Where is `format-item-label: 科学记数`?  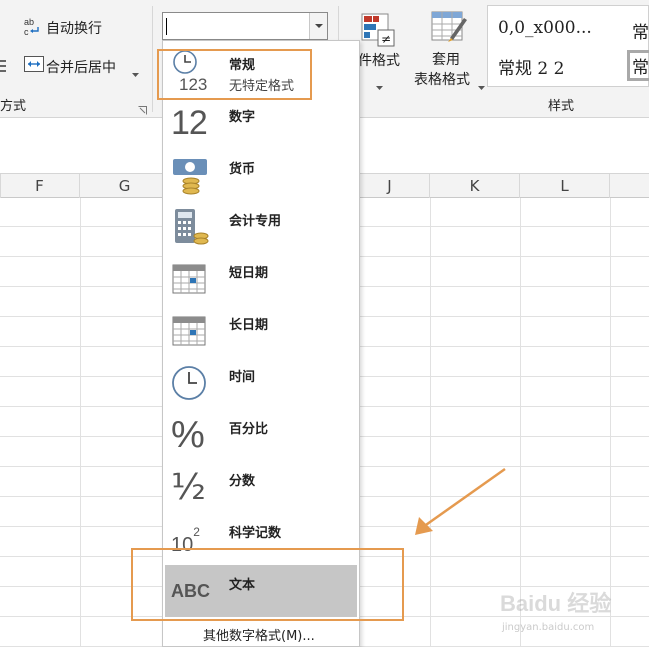
format-item-label: 科学记数 is located at coordinates (255, 533).